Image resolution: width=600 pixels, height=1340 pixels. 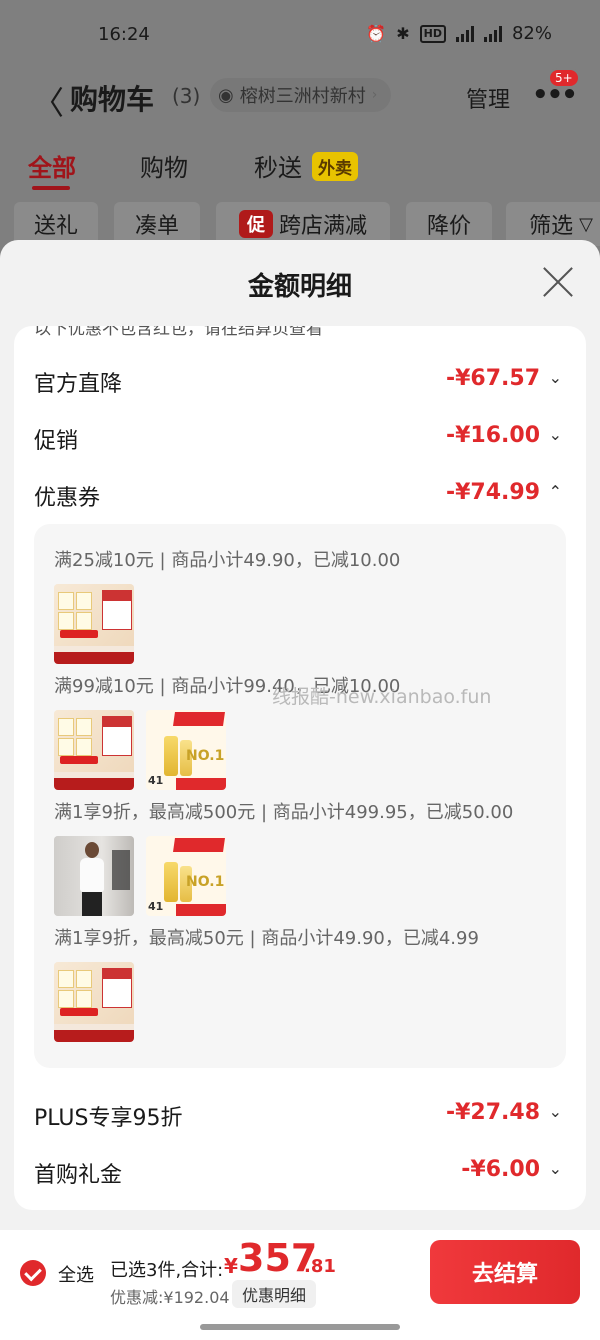 What do you see at coordinates (300, 34) in the screenshot?
I see `status-bar: 16:24 ⏰ ✱ HD 82%` at bounding box center [300, 34].